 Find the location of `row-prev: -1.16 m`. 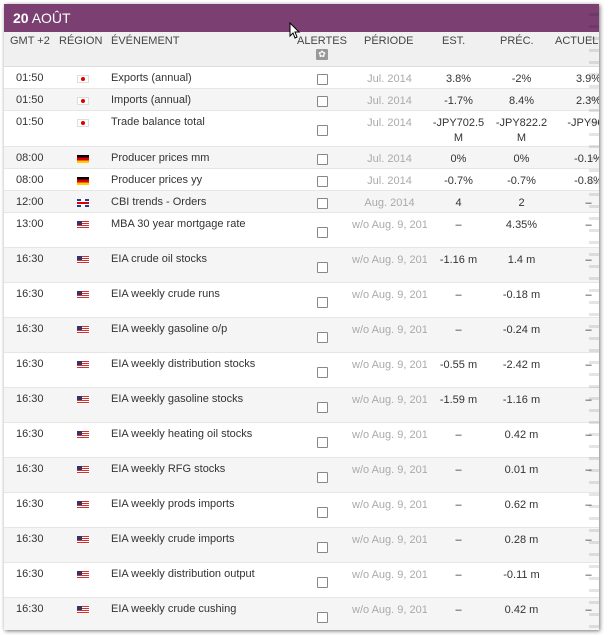

row-prev: -1.16 m is located at coordinates (521, 405).